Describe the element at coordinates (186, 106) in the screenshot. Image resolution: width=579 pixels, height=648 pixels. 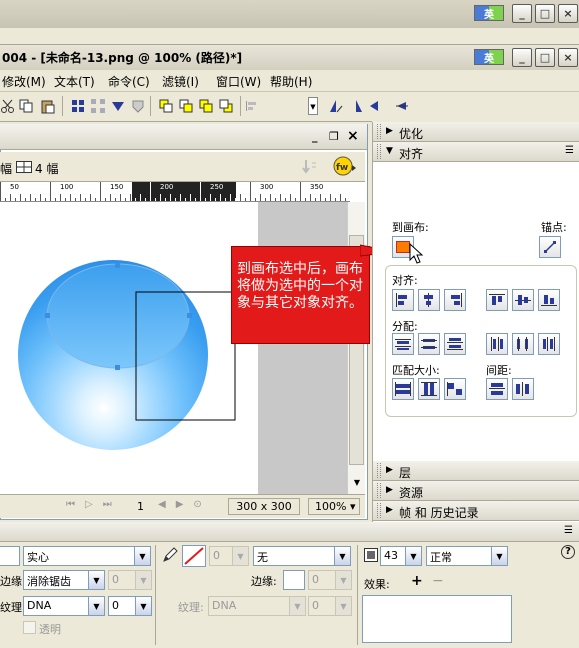
I see `bring-forward-icon` at that location.